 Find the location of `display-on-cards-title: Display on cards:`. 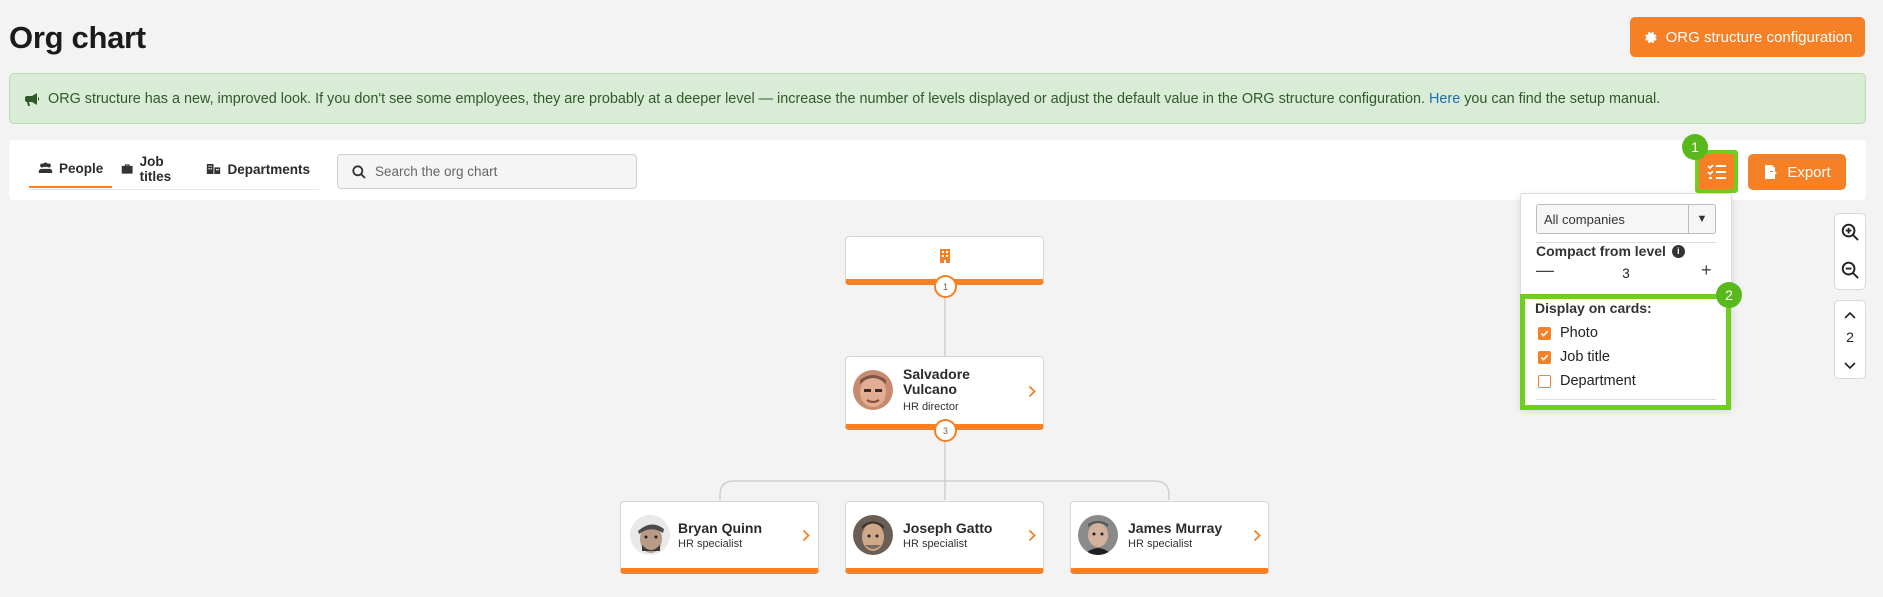

display-on-cards-title: Display on cards: is located at coordinates (1593, 308).